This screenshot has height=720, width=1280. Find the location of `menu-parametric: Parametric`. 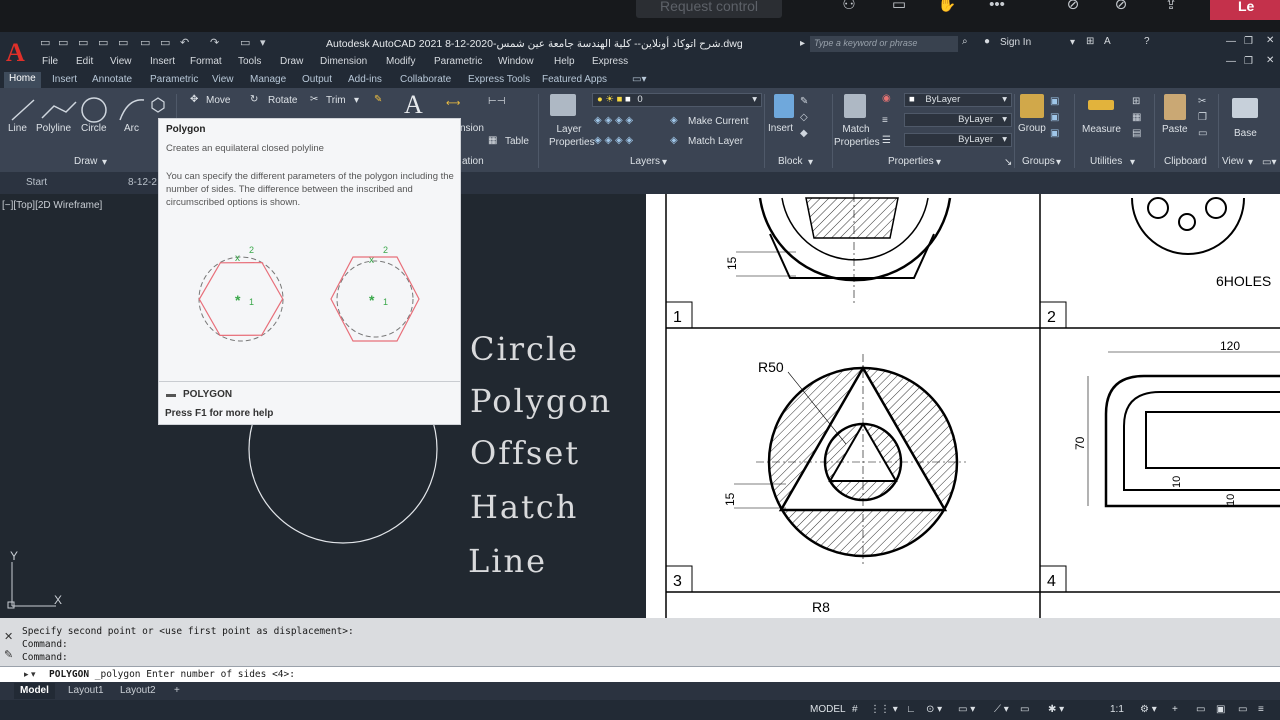

menu-parametric: Parametric is located at coordinates (458, 61).